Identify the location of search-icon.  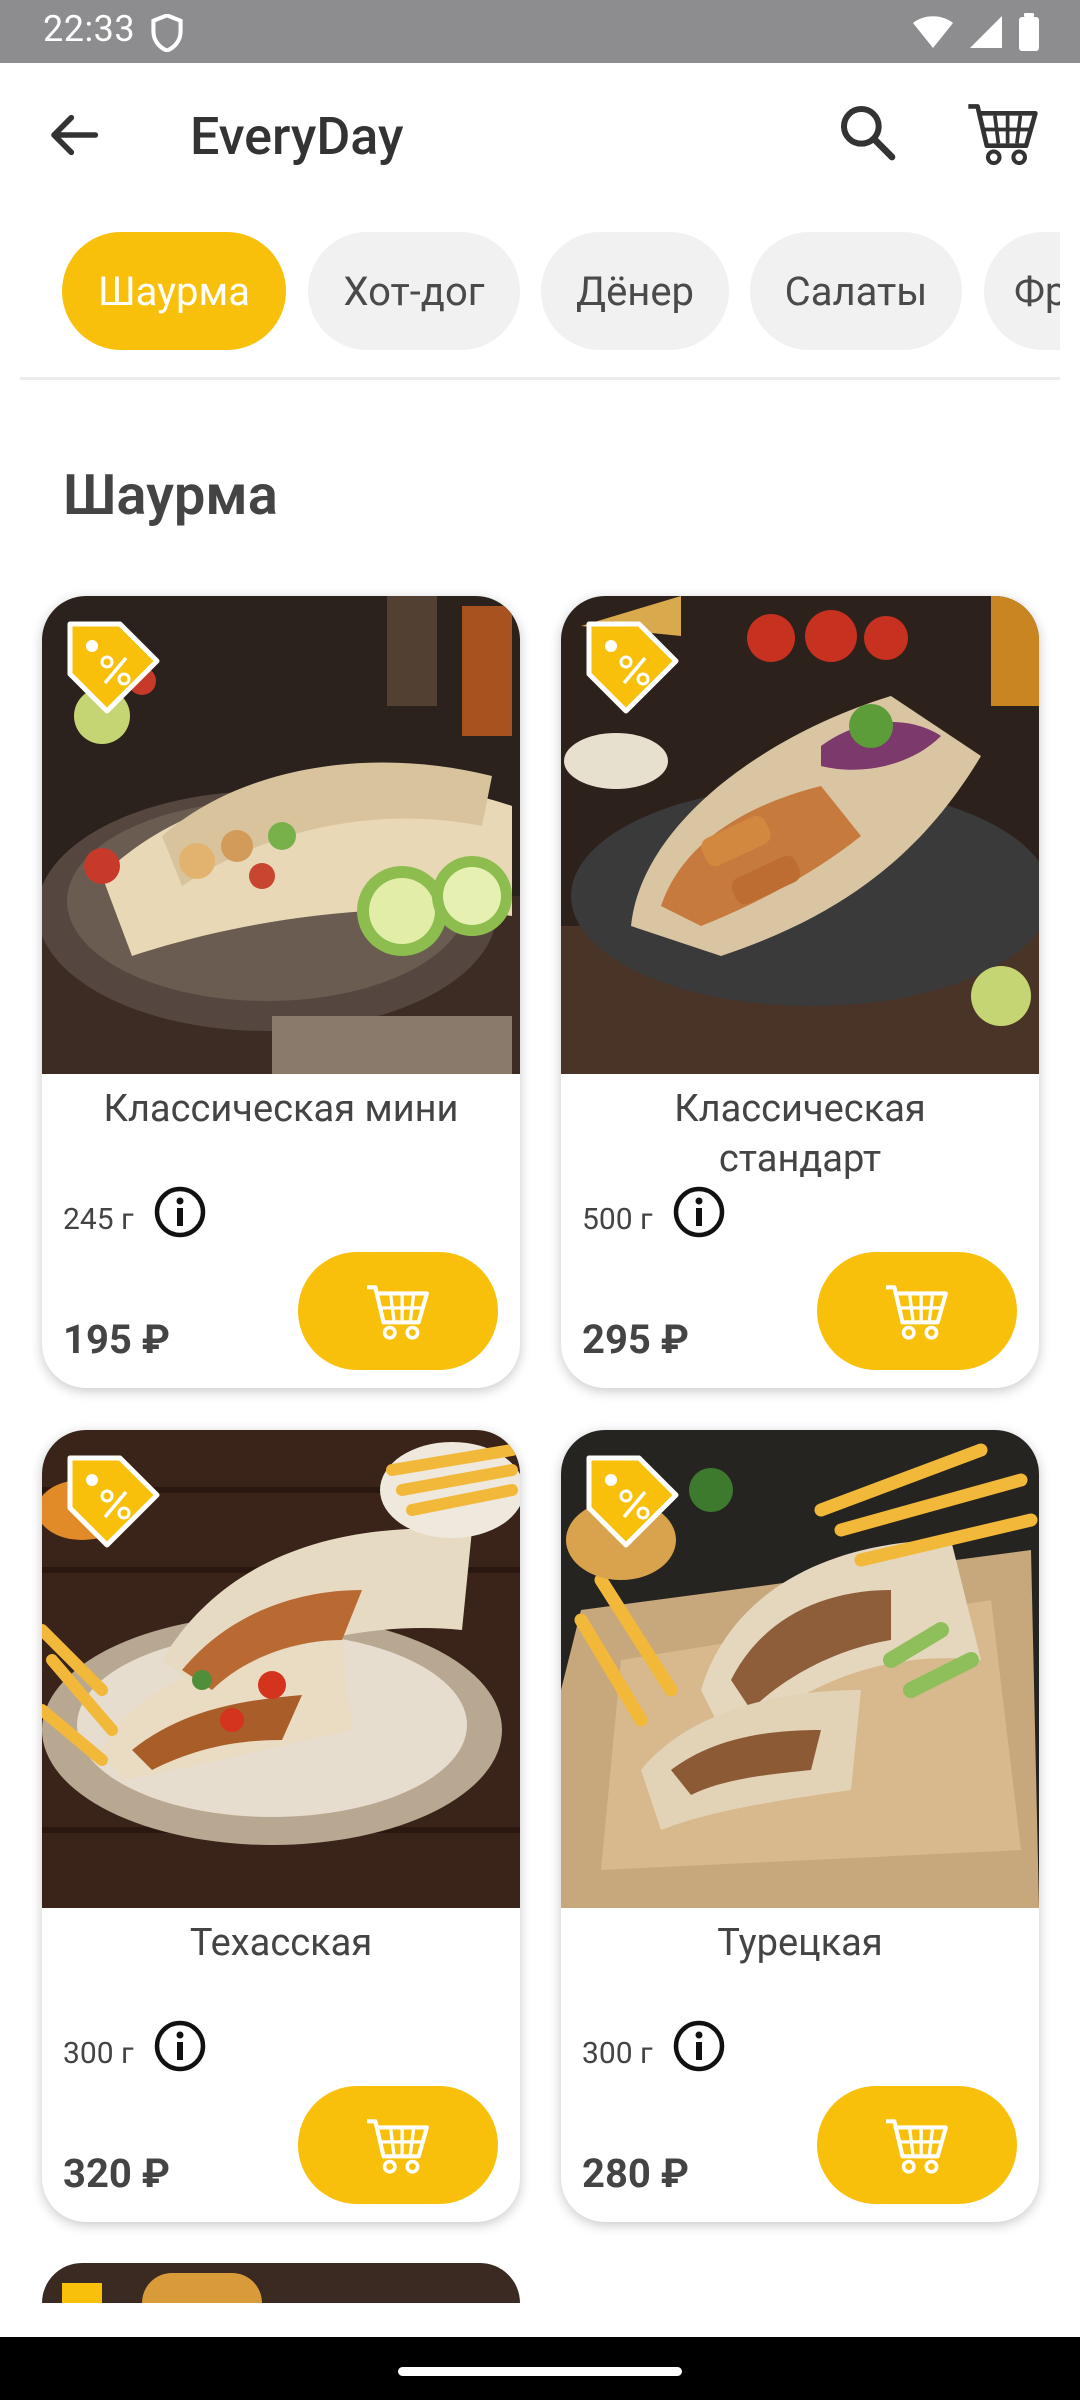
(868, 133).